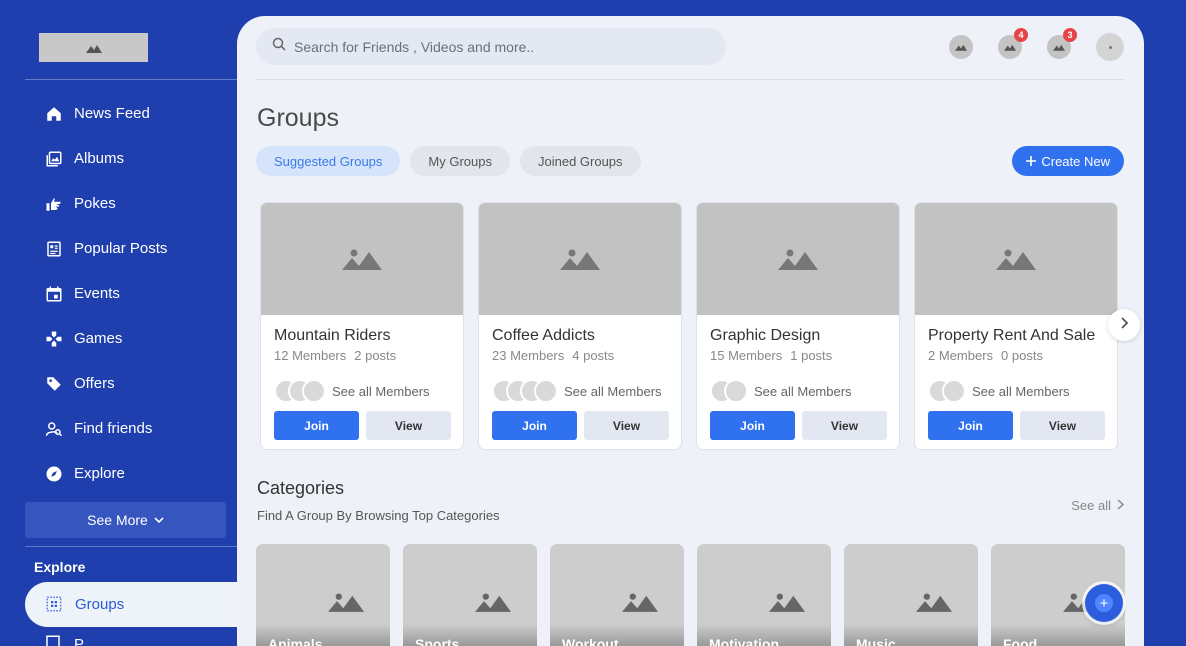 Image resolution: width=1186 pixels, height=646 pixels. Describe the element at coordinates (328, 161) in the screenshot. I see `tab-suggested-groups: Suggested Groups` at that location.